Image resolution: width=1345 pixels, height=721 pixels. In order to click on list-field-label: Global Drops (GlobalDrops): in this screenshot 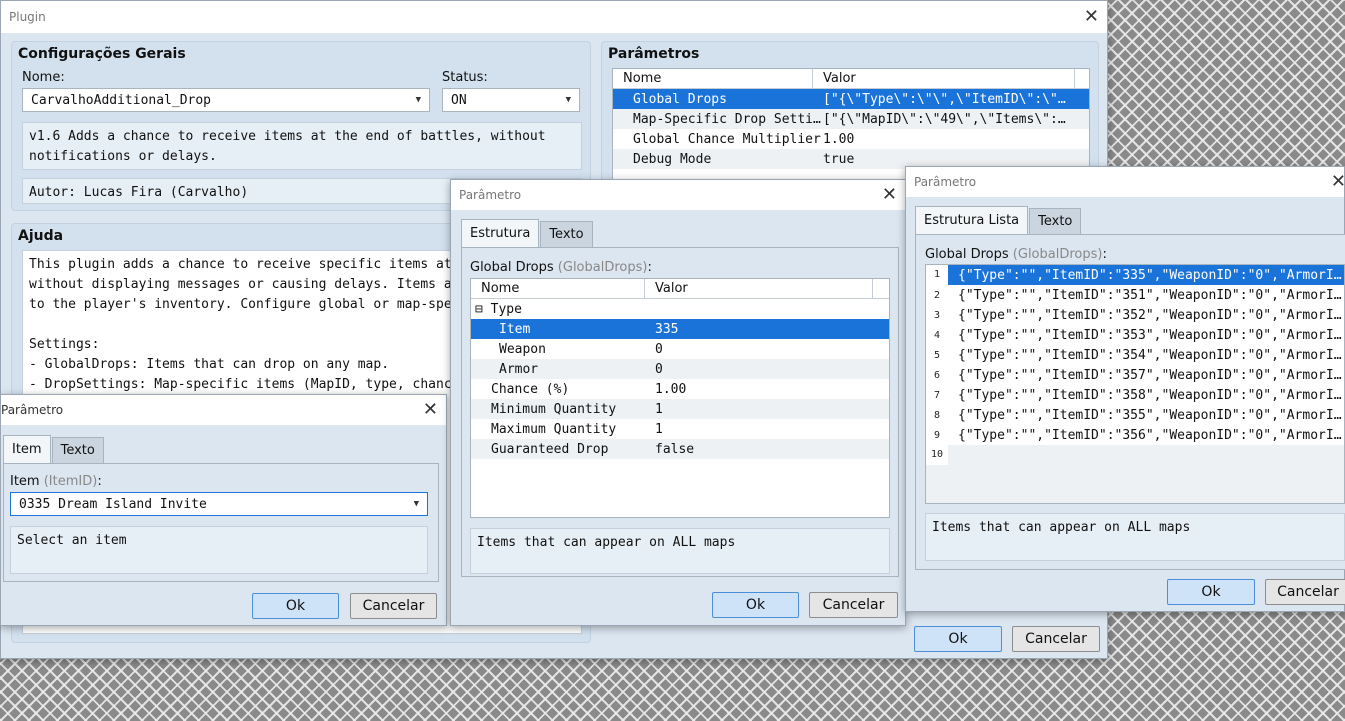, I will do `click(1016, 254)`.